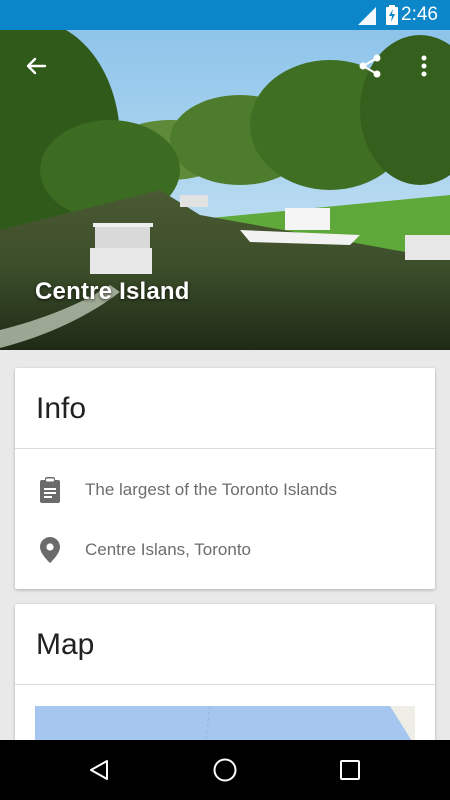  I want to click on status-time: 2:46, so click(419, 14).